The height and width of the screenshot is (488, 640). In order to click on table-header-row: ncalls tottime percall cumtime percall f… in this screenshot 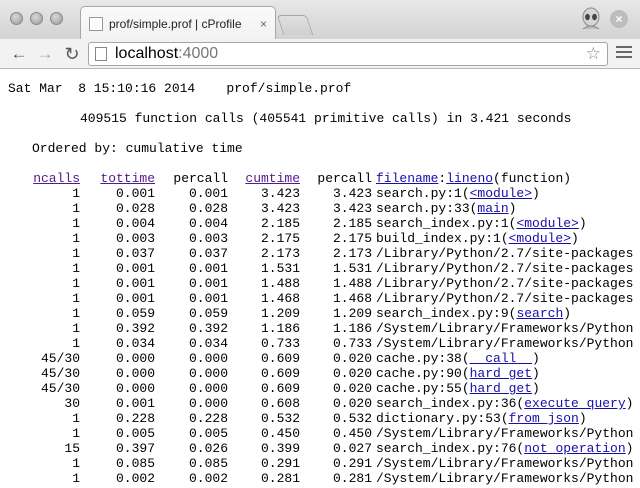, I will do `click(316, 178)`.